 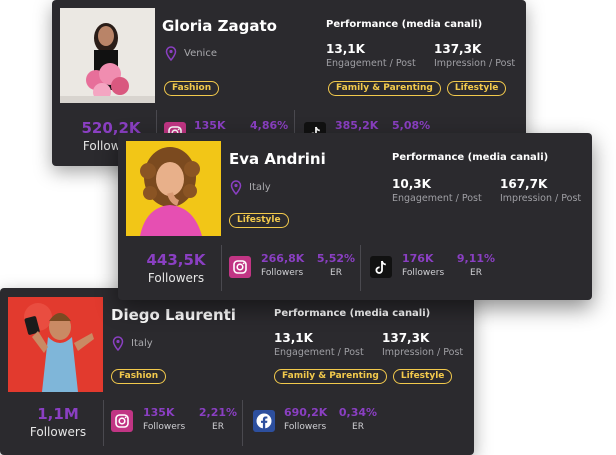 What do you see at coordinates (358, 427) in the screenshot?
I see `facebook-er-label: ER` at bounding box center [358, 427].